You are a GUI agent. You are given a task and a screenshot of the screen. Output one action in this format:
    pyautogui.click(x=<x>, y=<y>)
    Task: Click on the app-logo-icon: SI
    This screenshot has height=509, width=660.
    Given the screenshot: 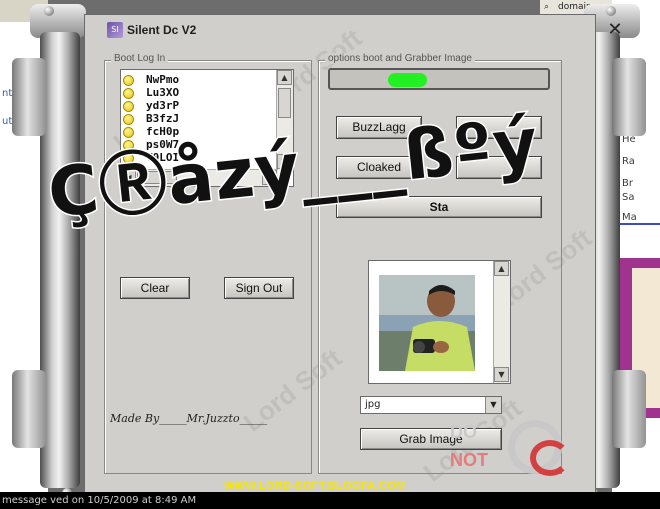 What is the action you would take?
    pyautogui.click(x=115, y=30)
    